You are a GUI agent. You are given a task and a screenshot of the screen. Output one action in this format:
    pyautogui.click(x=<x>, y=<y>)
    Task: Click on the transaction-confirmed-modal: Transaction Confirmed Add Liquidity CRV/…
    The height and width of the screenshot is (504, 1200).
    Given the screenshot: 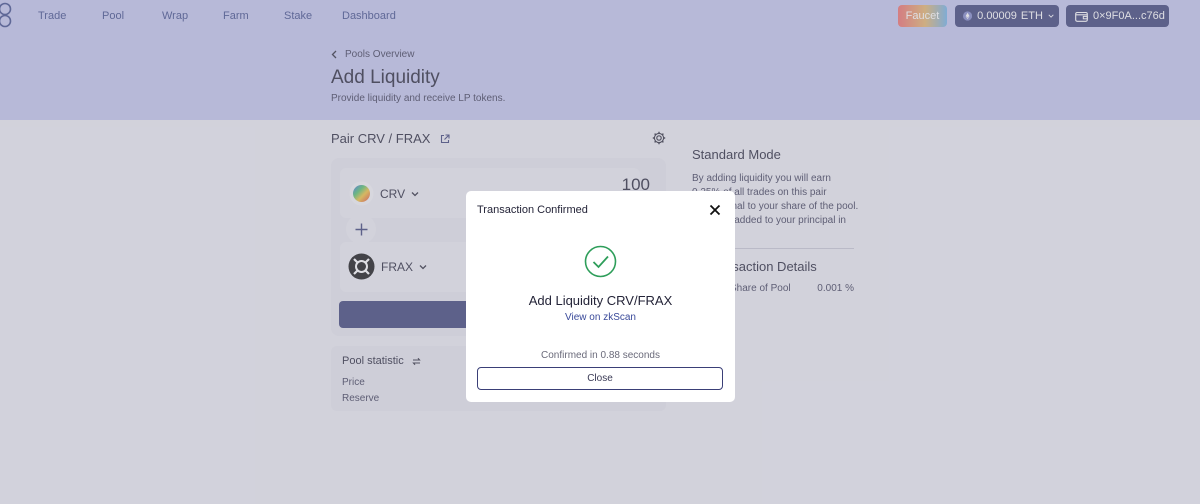 What is the action you would take?
    pyautogui.click(x=600, y=296)
    